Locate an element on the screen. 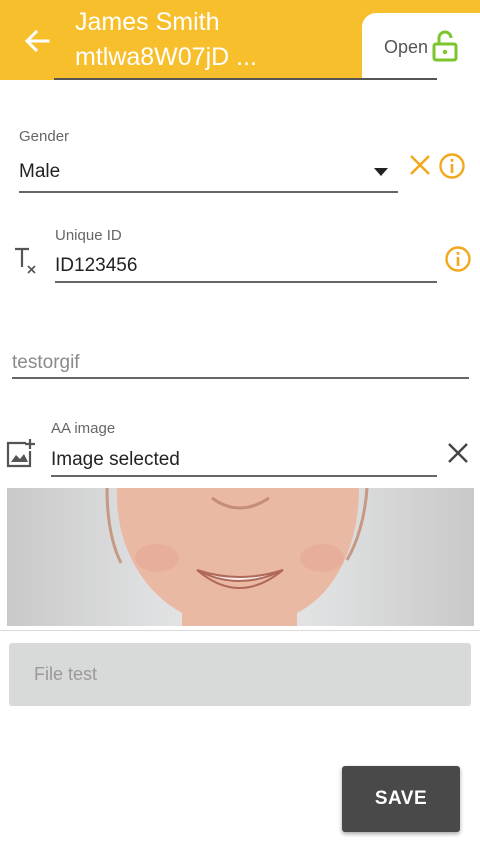 The height and width of the screenshot is (854, 480). previous-field-underline is located at coordinates (245, 79).